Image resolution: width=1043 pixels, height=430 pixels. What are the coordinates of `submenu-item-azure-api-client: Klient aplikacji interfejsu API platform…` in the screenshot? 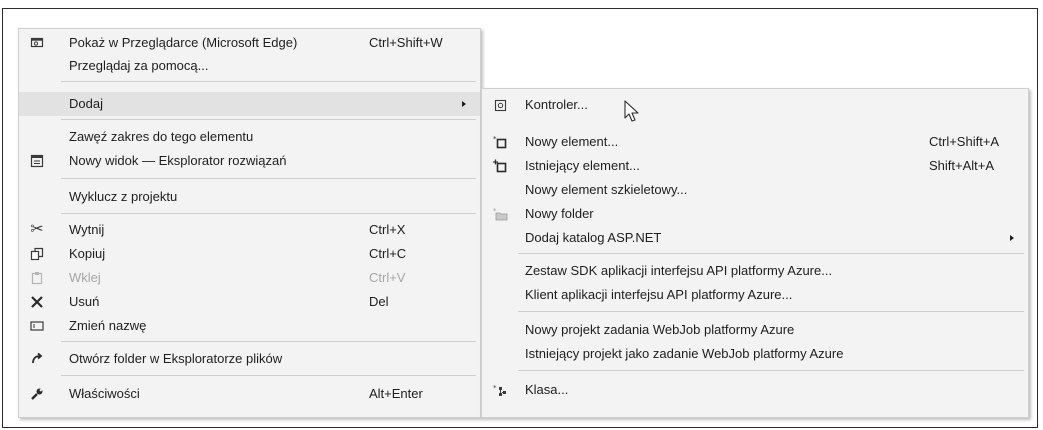 It's located at (755, 295).